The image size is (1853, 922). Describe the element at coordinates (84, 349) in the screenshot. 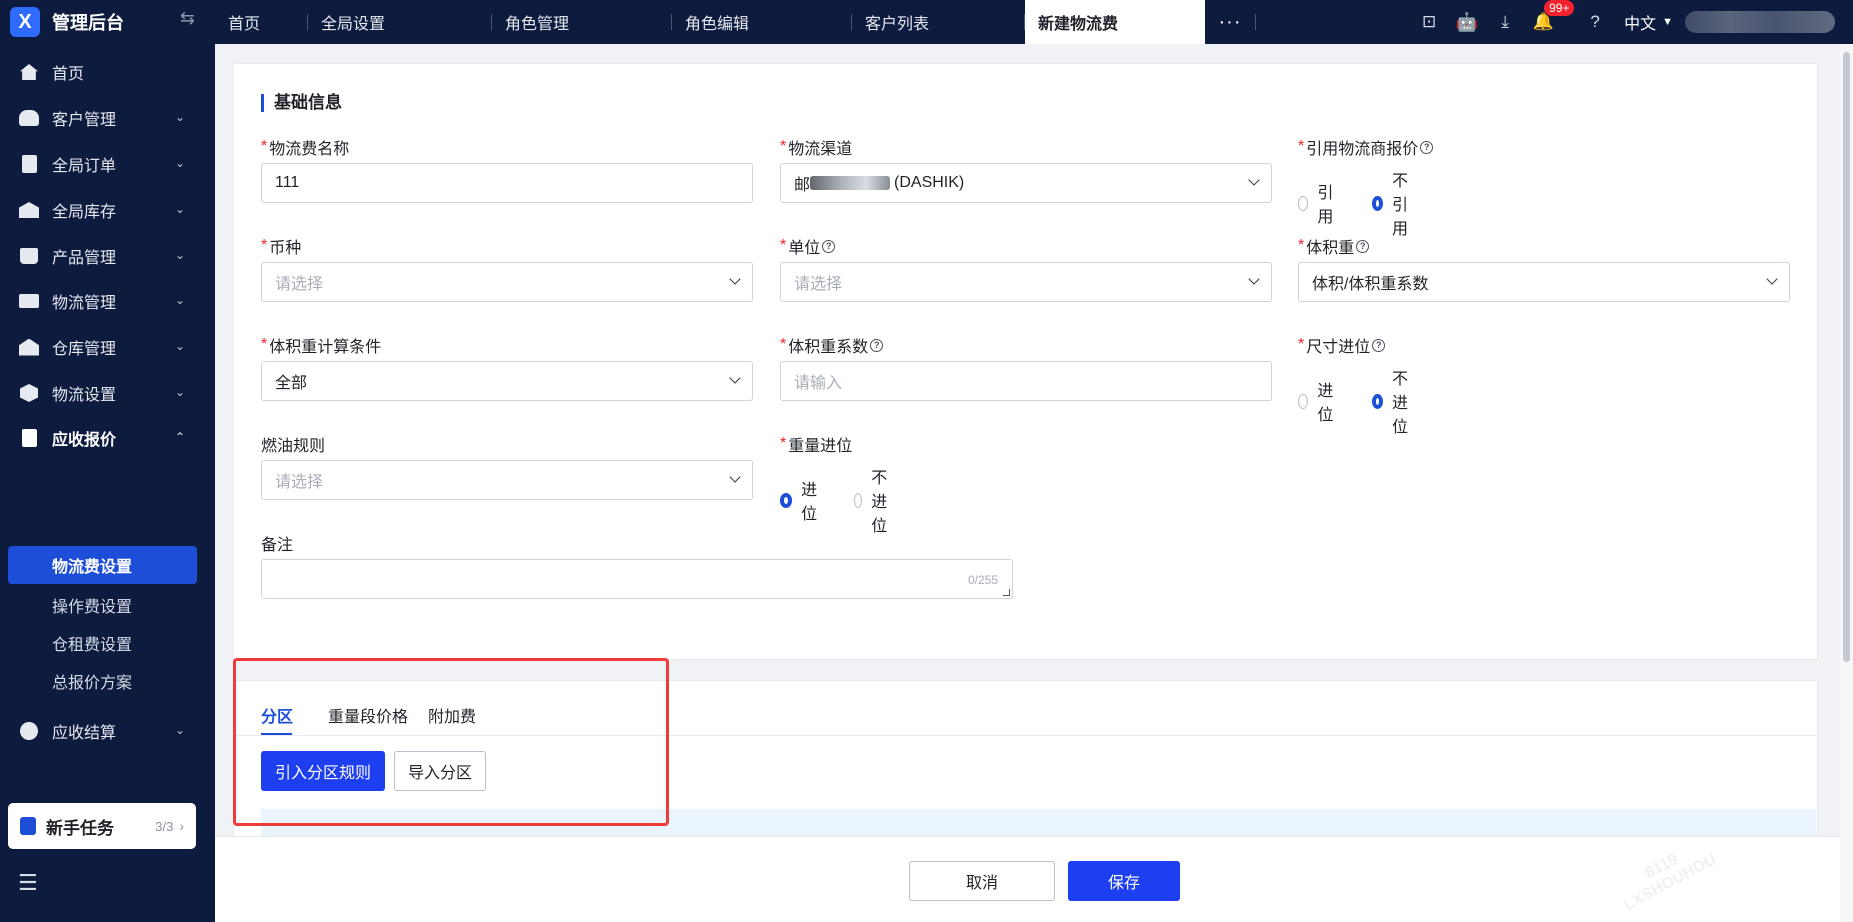

I see `menu-label: 仓库管理` at that location.